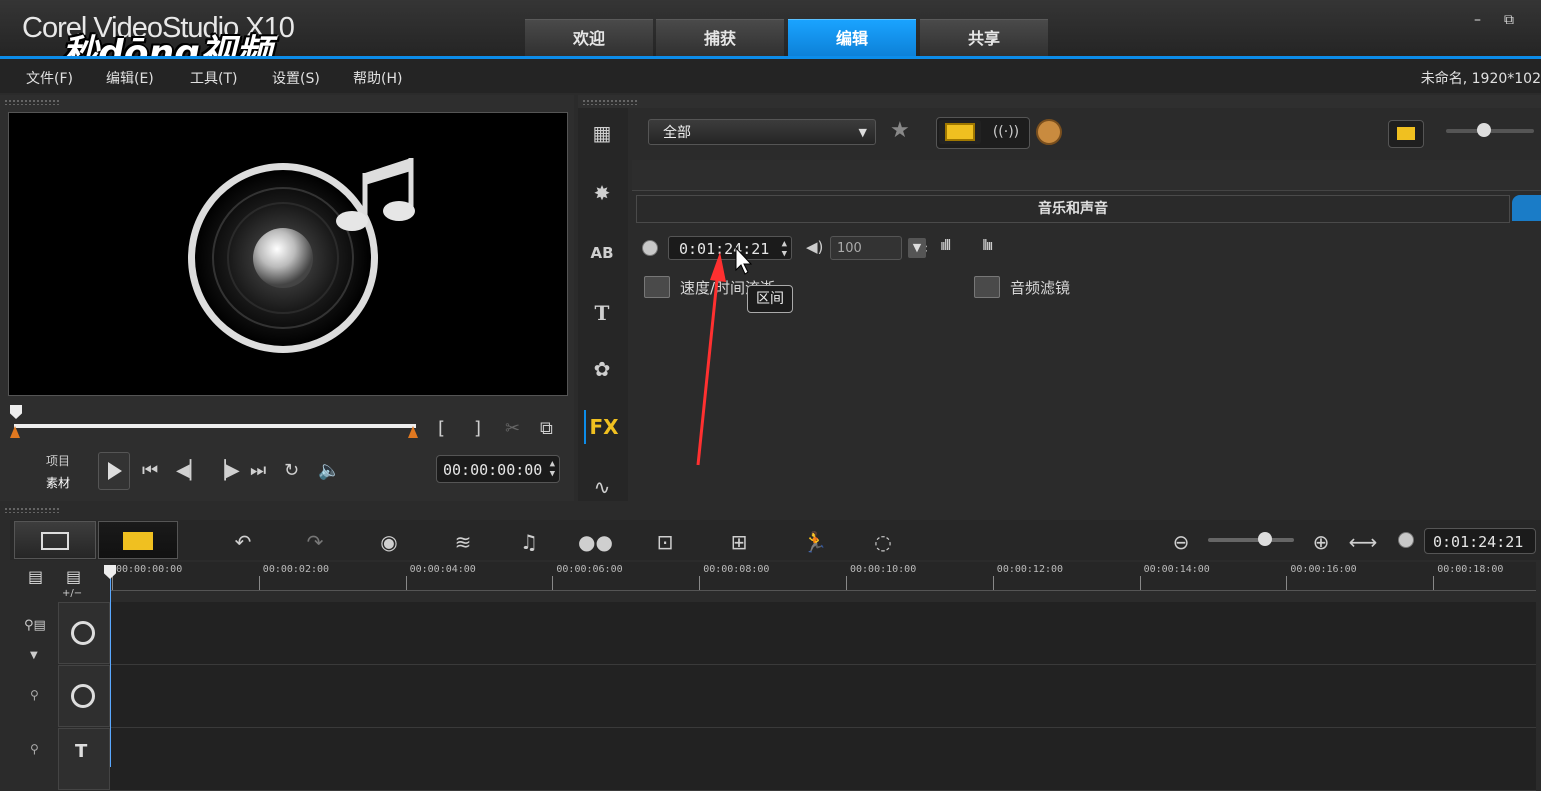  What do you see at coordinates (49, 78) in the screenshot?
I see `menu-file: 文件(F)` at bounding box center [49, 78].